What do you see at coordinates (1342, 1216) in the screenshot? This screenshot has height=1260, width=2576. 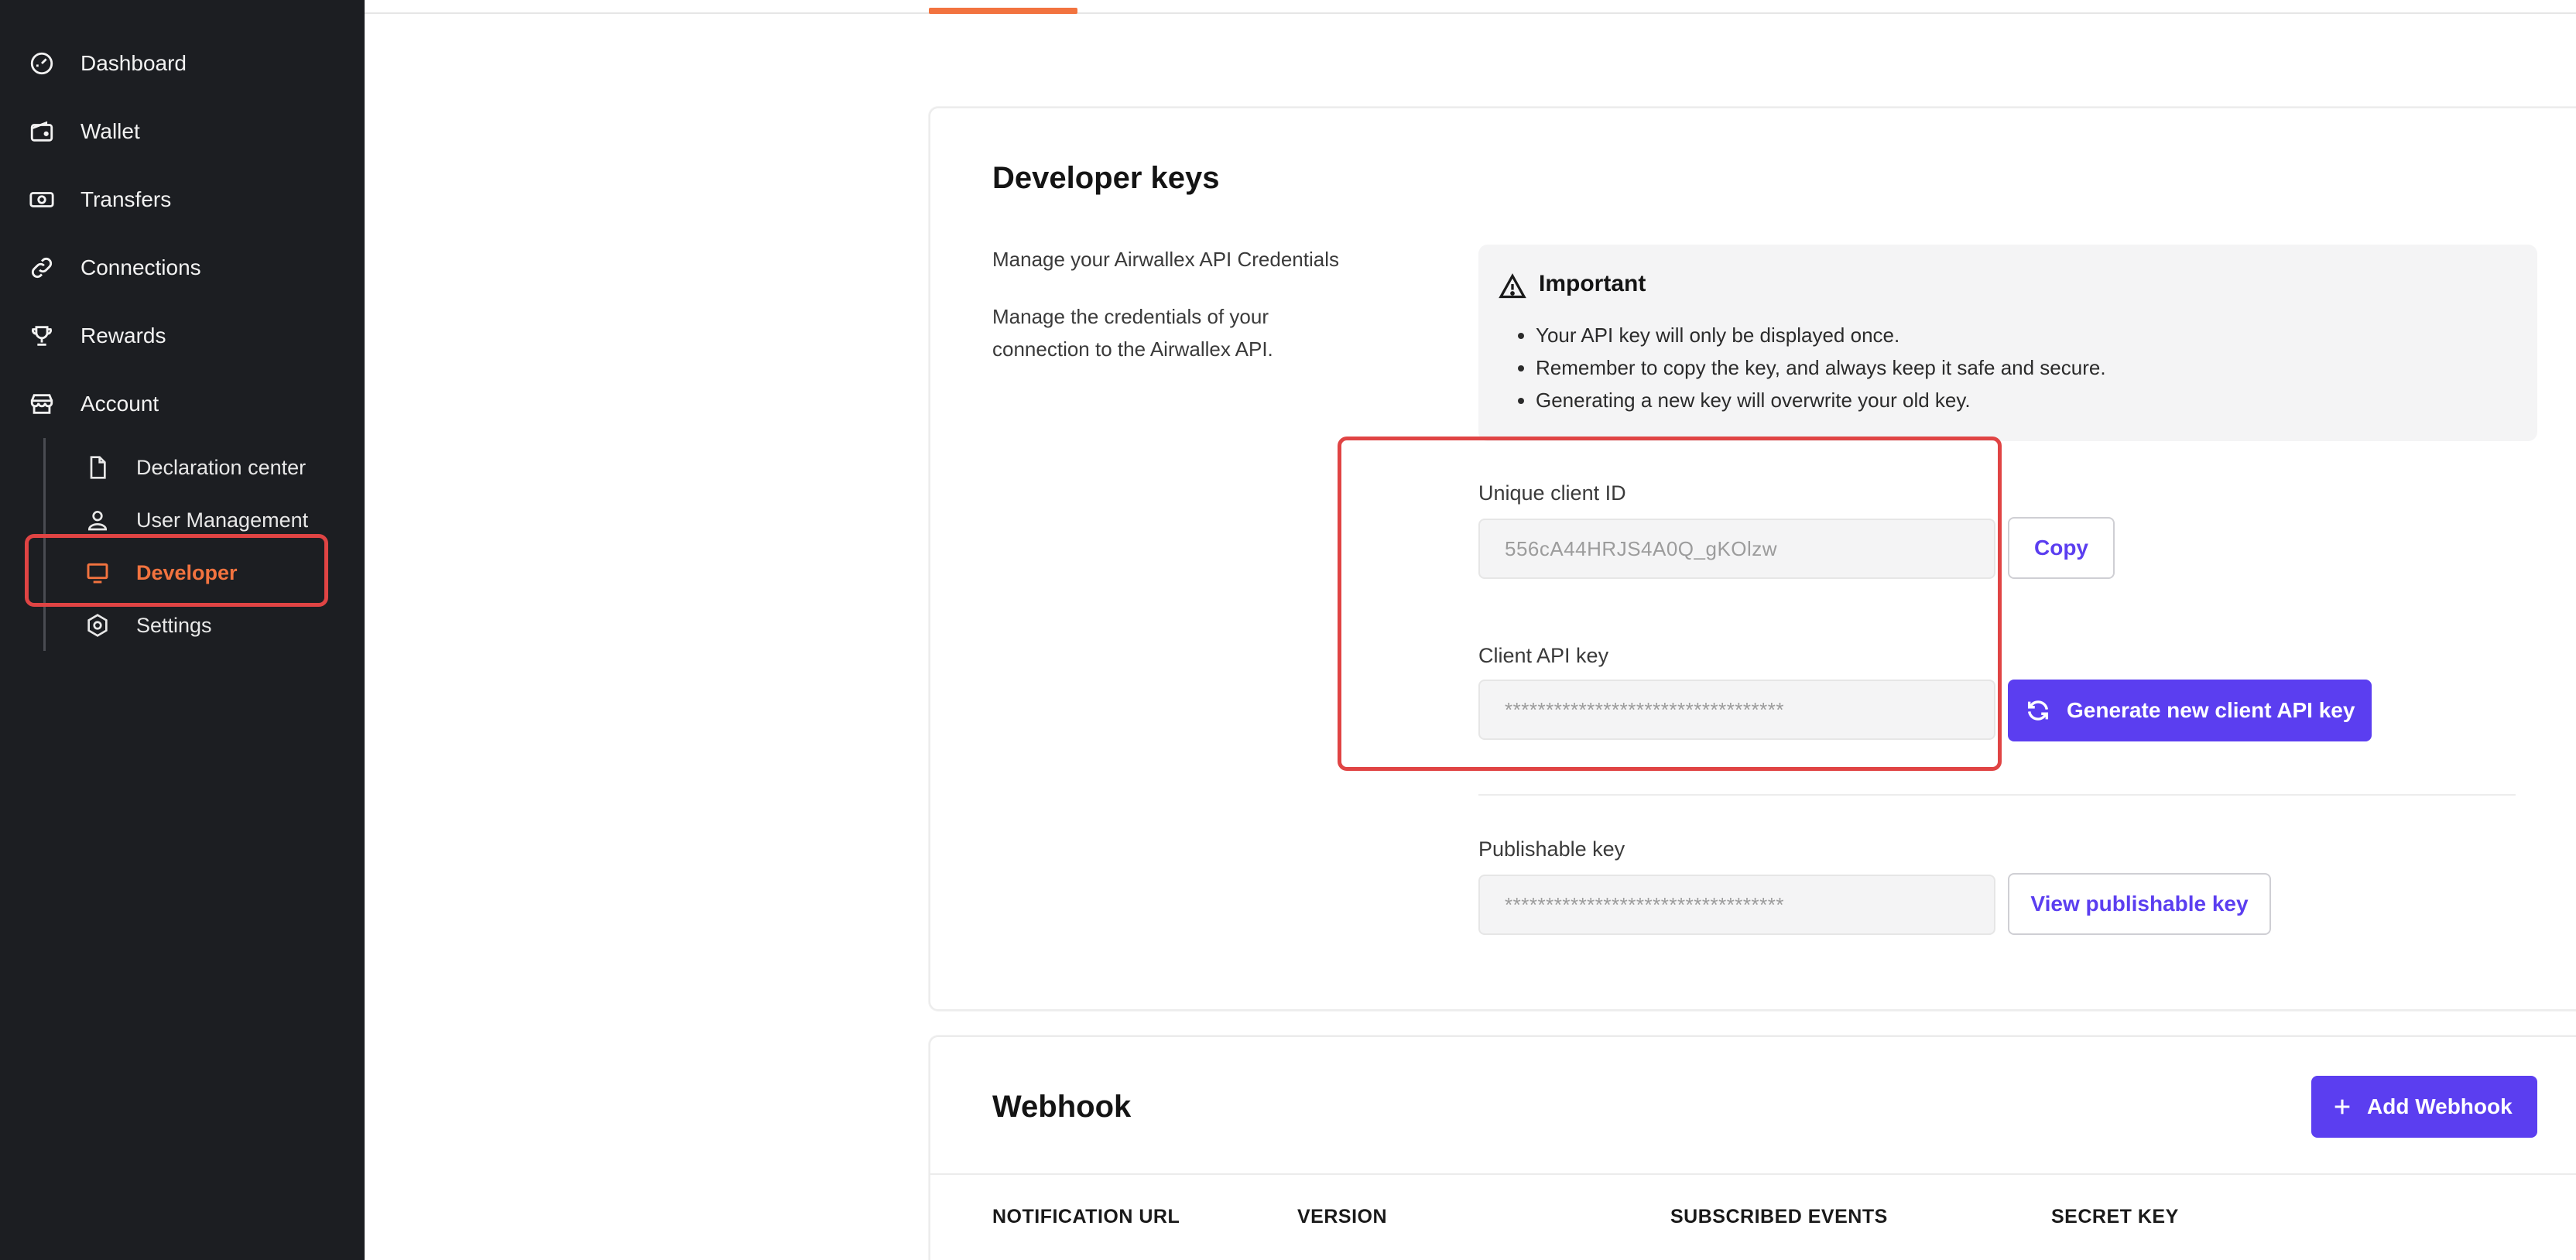 I see `column-header-version: VERSION` at bounding box center [1342, 1216].